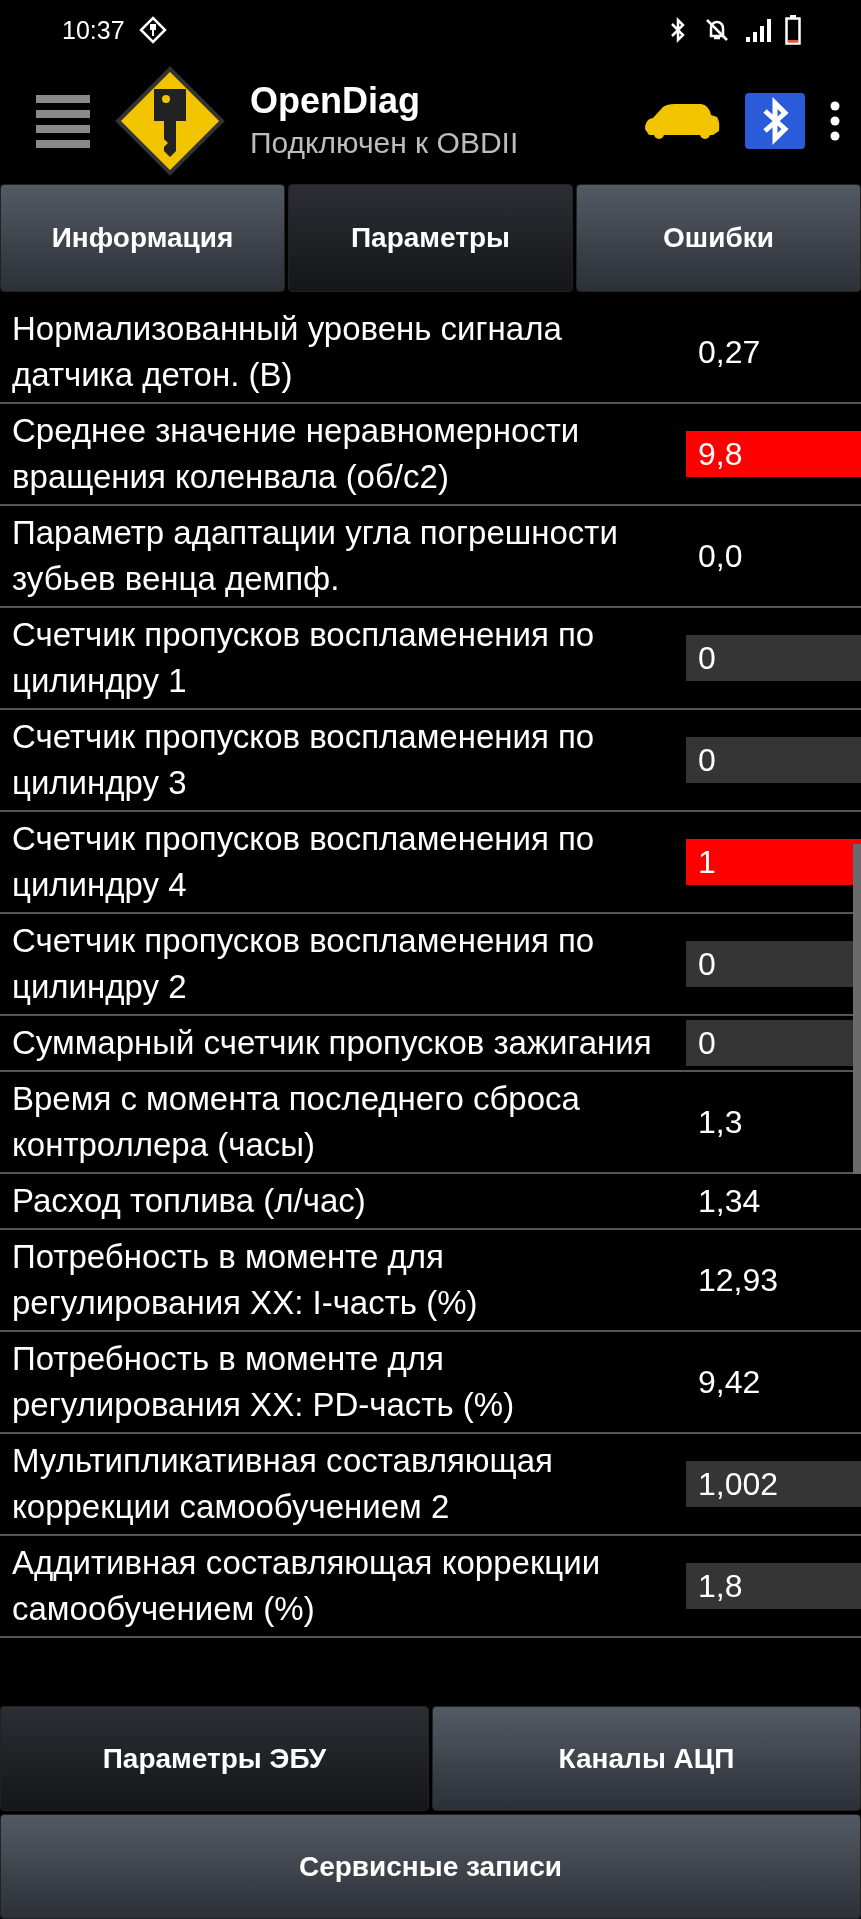 This screenshot has width=861, height=1919. I want to click on parameter-value: 0,0, so click(720, 556).